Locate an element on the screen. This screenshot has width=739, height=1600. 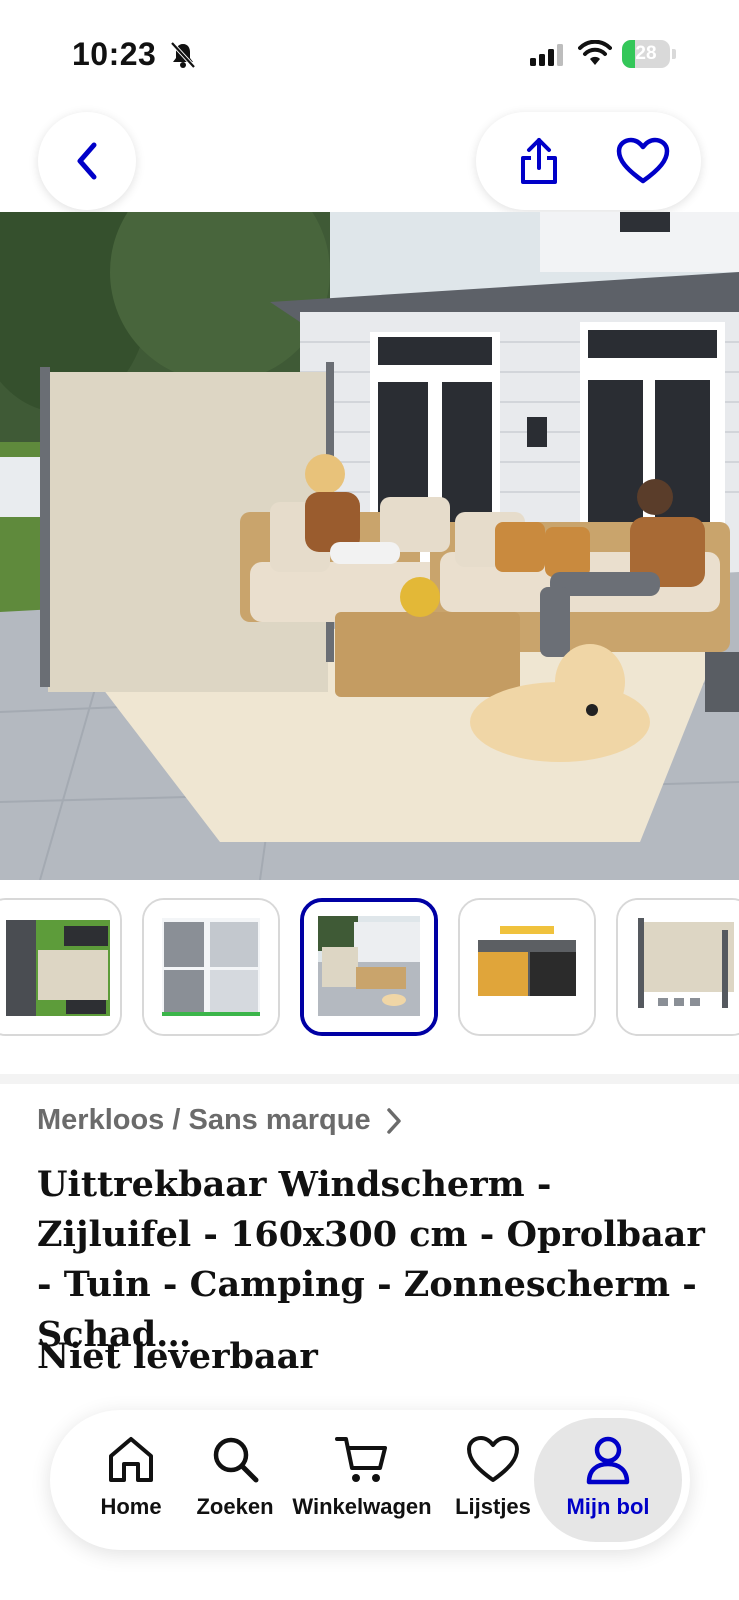
battery-level: 28 is located at coordinates (646, 53).